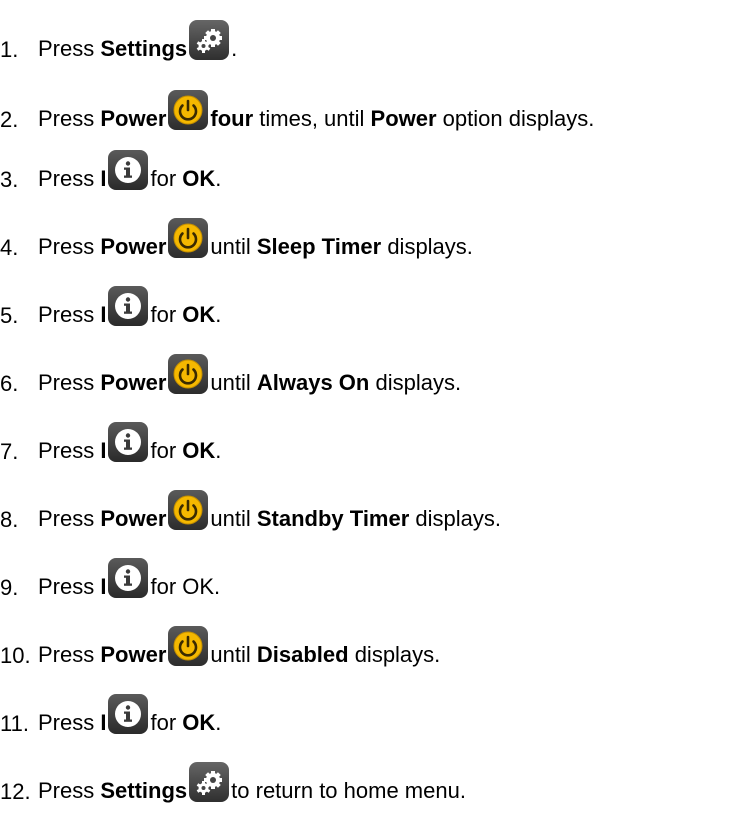 This screenshot has width=738, height=832. What do you see at coordinates (9, 247) in the screenshot?
I see `step-number: 4.` at bounding box center [9, 247].